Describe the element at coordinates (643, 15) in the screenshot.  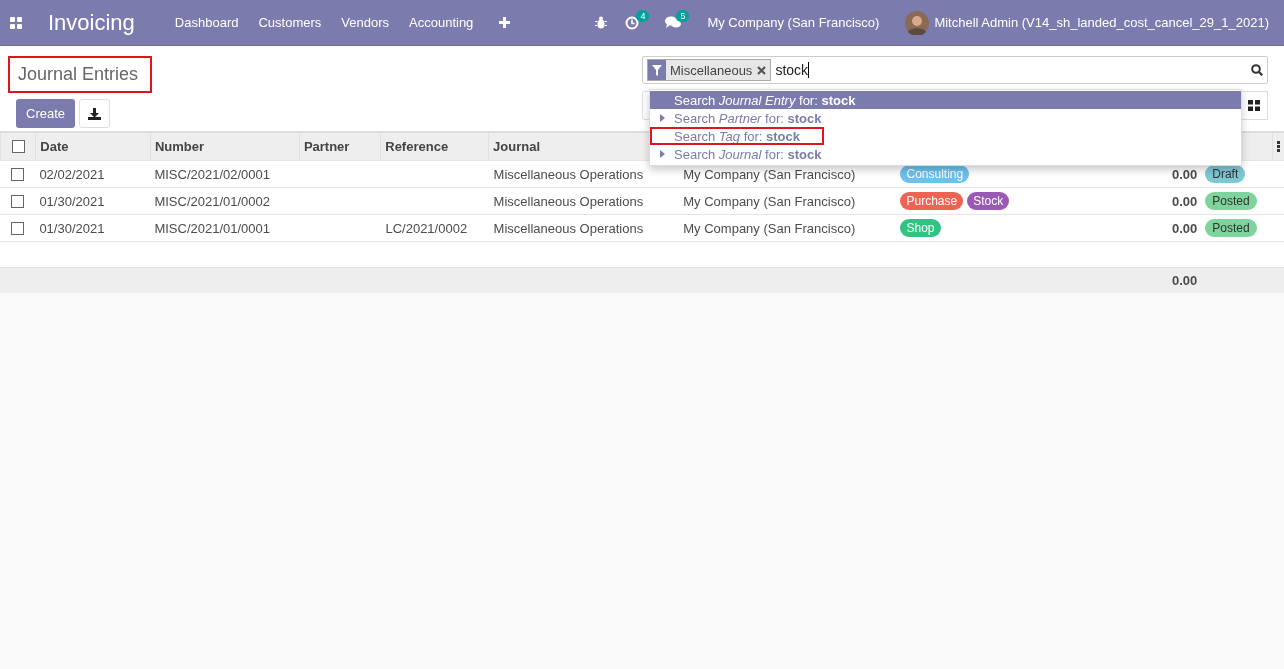
I see `notification-badge: 4` at that location.